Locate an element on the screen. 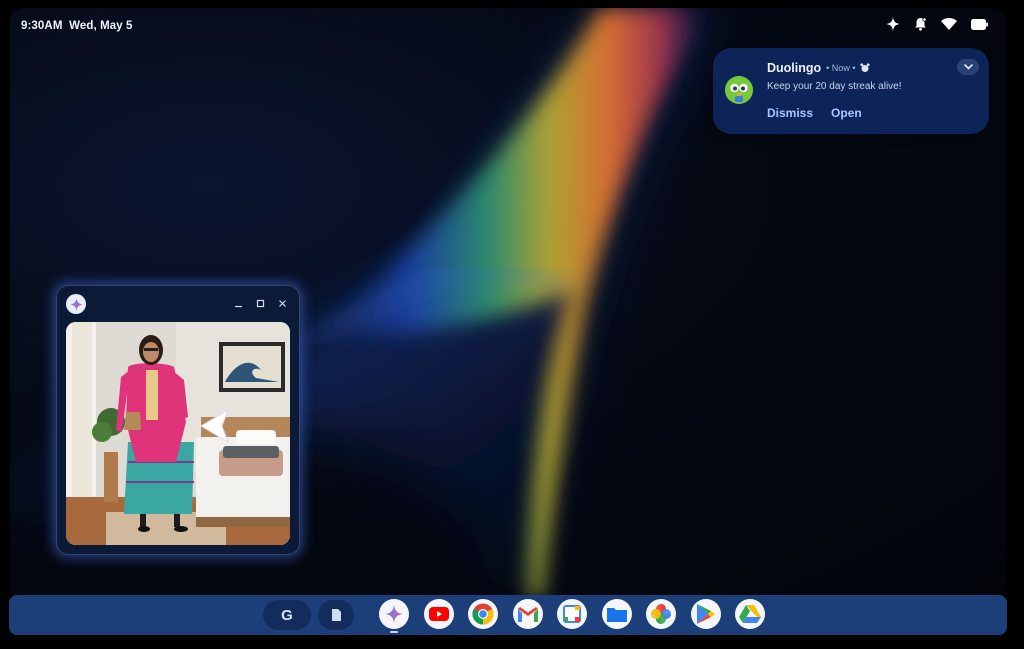  calendar-icon is located at coordinates (572, 614).